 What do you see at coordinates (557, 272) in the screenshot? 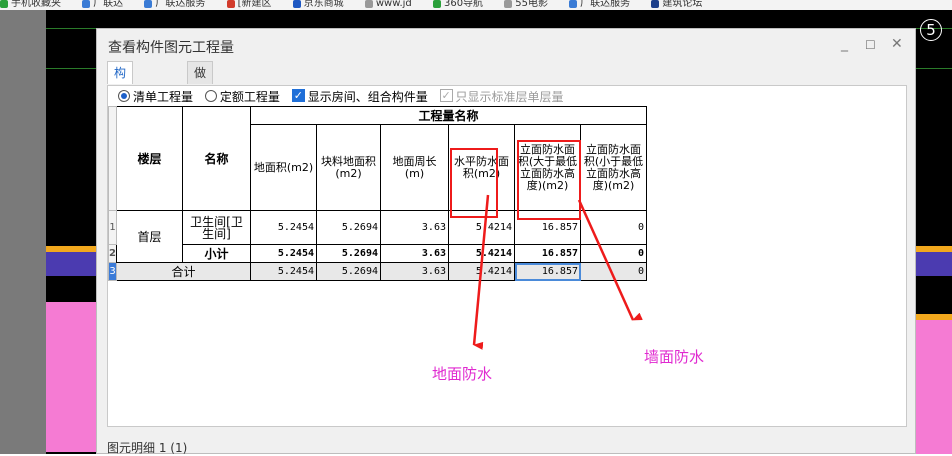
I see `annotation-arrows` at bounding box center [557, 272].